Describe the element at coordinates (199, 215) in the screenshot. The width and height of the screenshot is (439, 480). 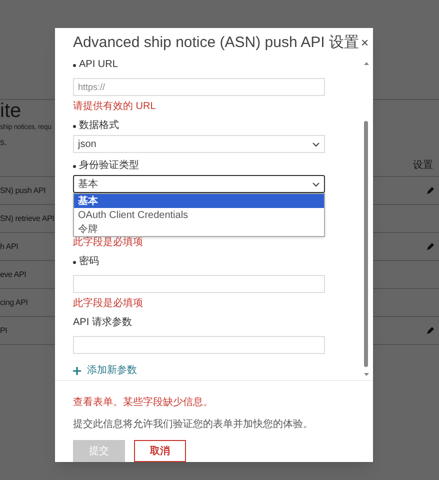
I see `dropdown-option: OAuth Client Credentials` at that location.